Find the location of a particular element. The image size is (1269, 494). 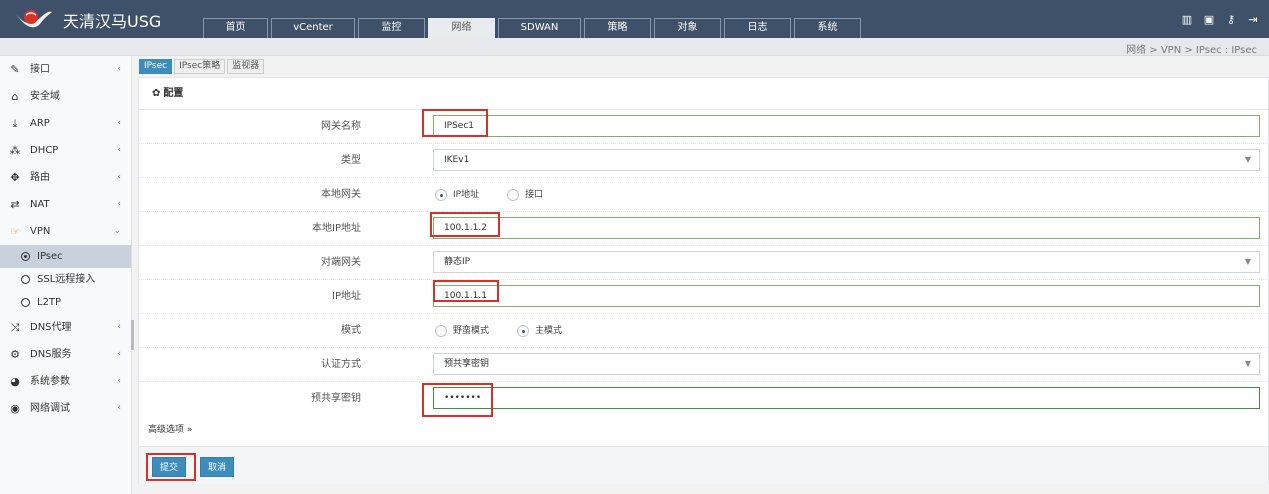

tab-log: 日志 is located at coordinates (757, 28).